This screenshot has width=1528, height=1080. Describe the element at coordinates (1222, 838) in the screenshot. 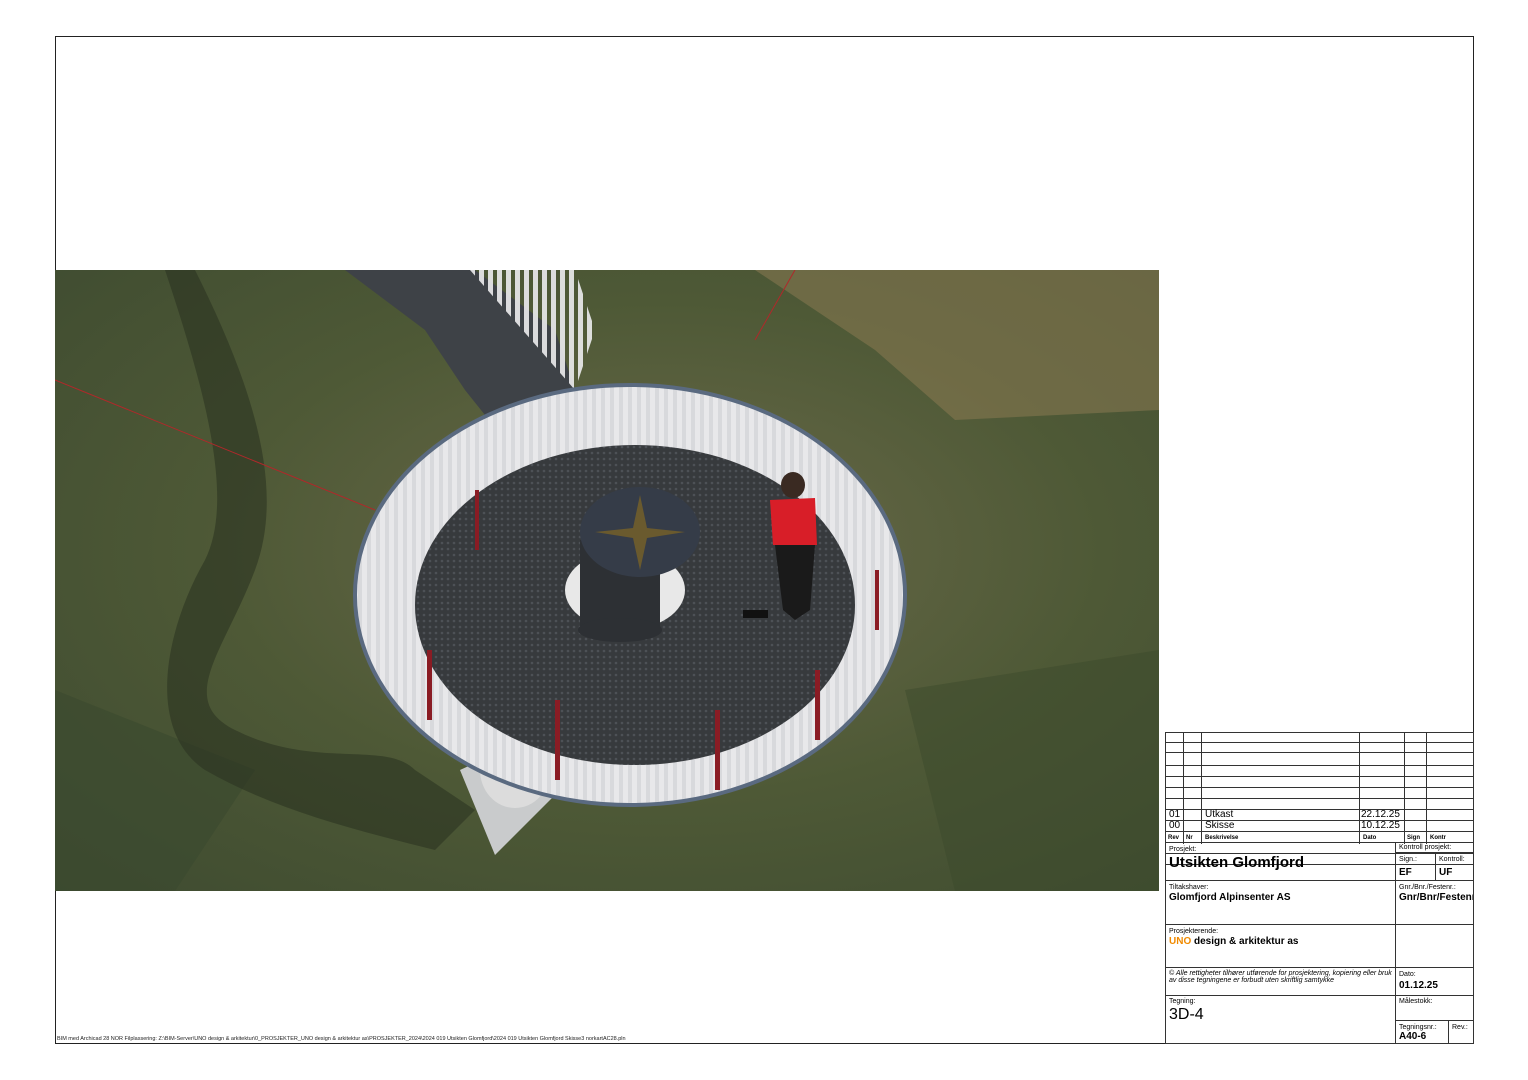

I see `hdr-description: Beskrivelse` at that location.